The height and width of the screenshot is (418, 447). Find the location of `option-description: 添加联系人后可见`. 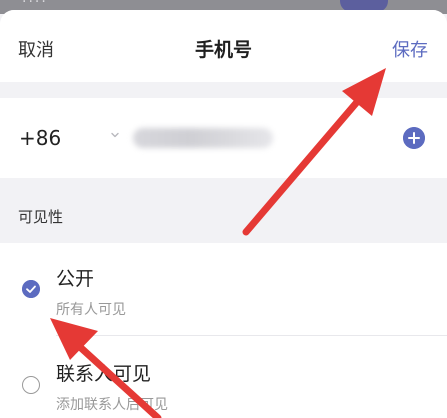

option-description: 添加联系人后可见 is located at coordinates (112, 405).